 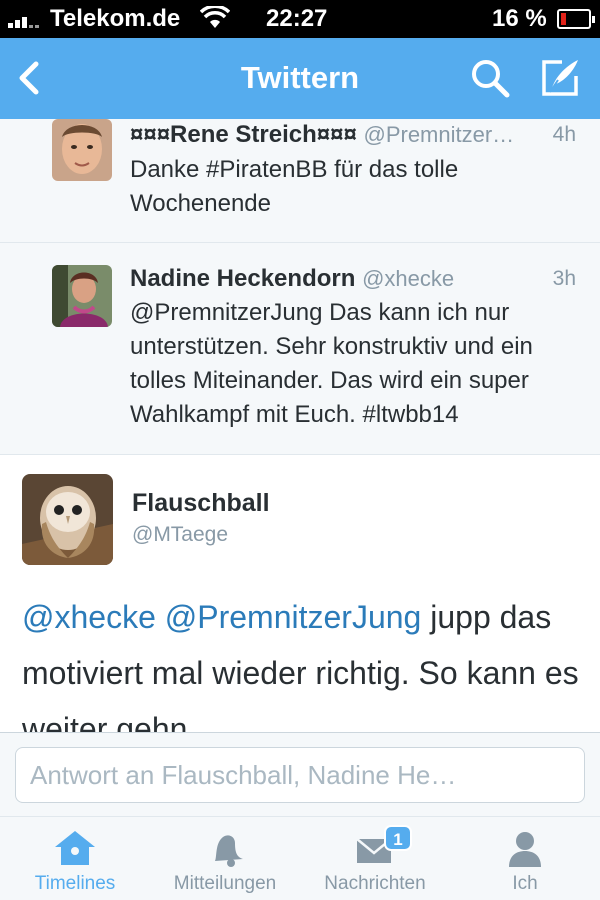 I want to click on compose-tweet-icon, so click(x=560, y=78).